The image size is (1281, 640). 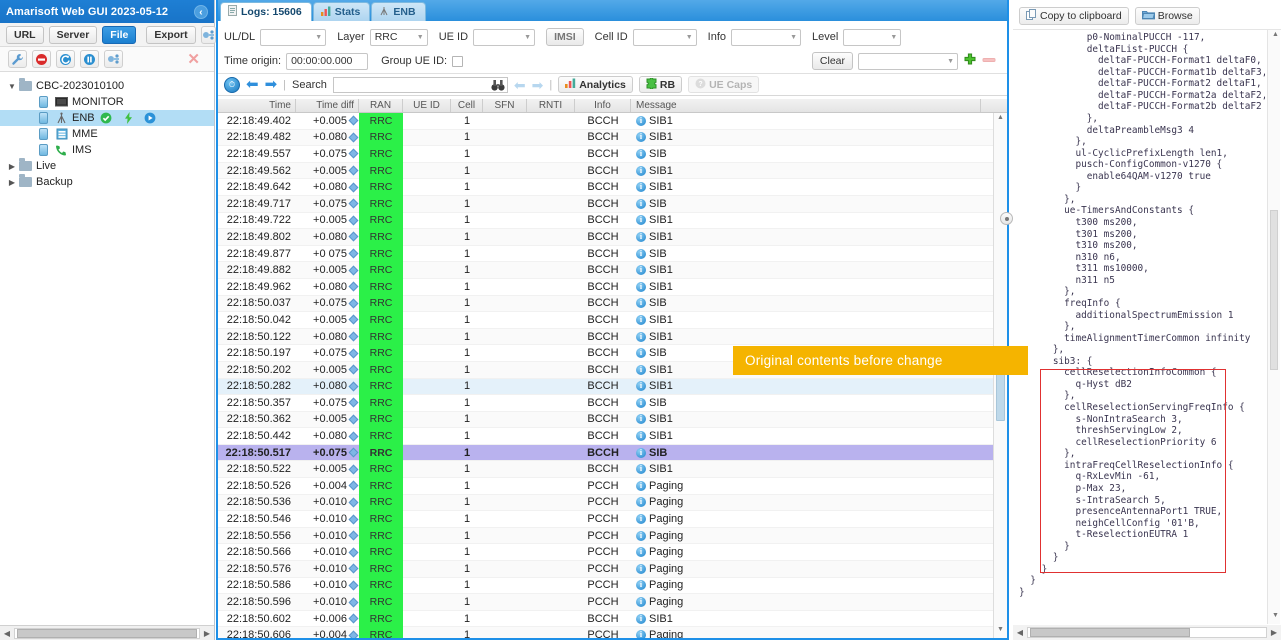 I want to click on scroll-track, so click(x=1147, y=632).